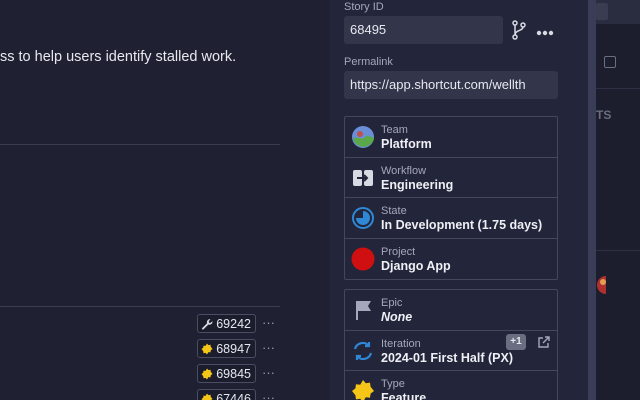  Describe the element at coordinates (397, 317) in the screenshot. I see `epic-value: None` at that location.